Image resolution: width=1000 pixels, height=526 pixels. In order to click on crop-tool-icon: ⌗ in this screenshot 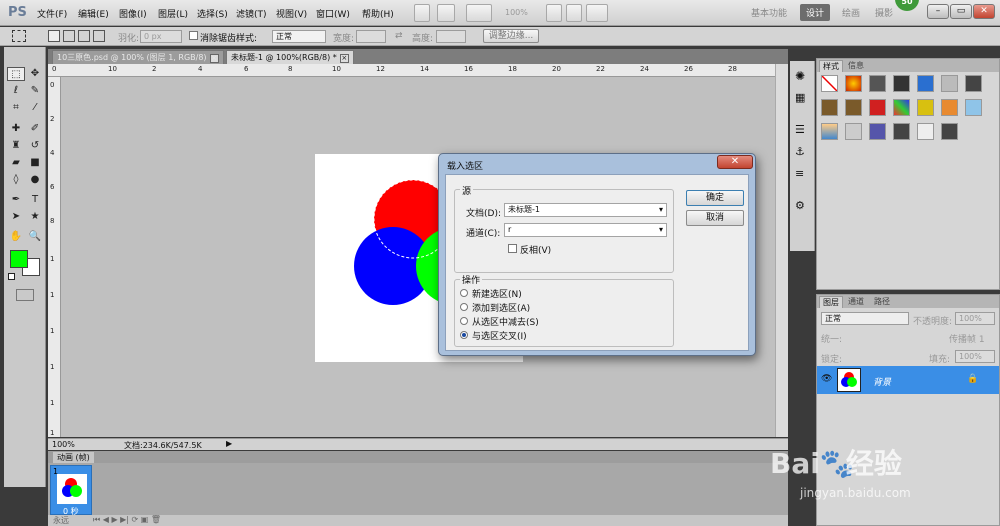, I will do `click(16, 108)`.